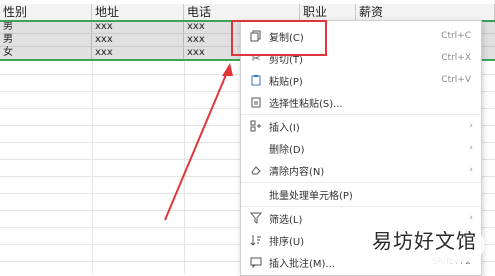 This screenshot has width=495, height=276. What do you see at coordinates (256, 126) in the screenshot?
I see `insert-icon` at bounding box center [256, 126].